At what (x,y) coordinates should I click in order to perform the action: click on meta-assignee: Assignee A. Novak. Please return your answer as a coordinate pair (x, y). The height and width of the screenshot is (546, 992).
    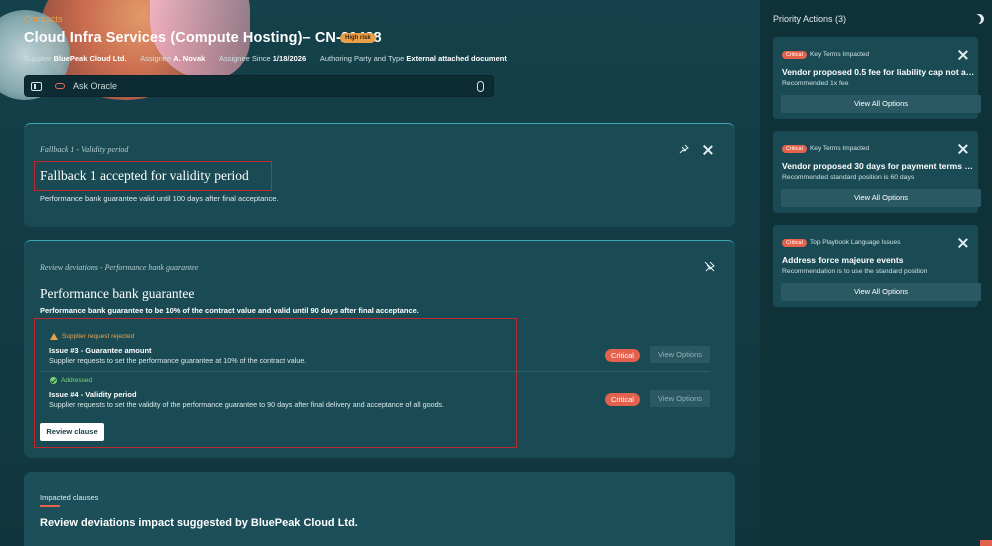
    Looking at the image, I should click on (172, 58).